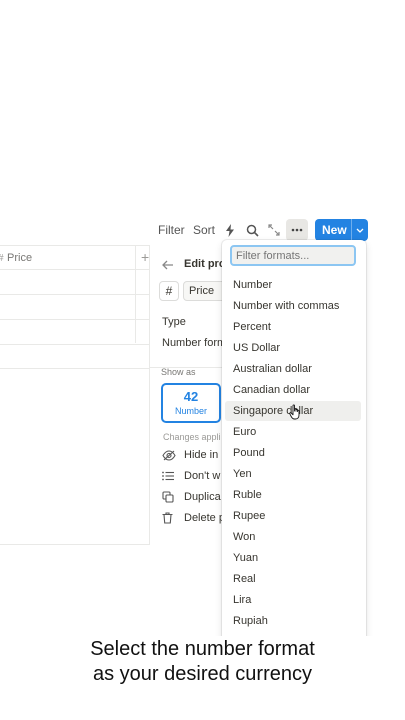 The width and height of the screenshot is (405, 720). What do you see at coordinates (201, 455) in the screenshot?
I see `hide-in-view-label: Hide in` at bounding box center [201, 455].